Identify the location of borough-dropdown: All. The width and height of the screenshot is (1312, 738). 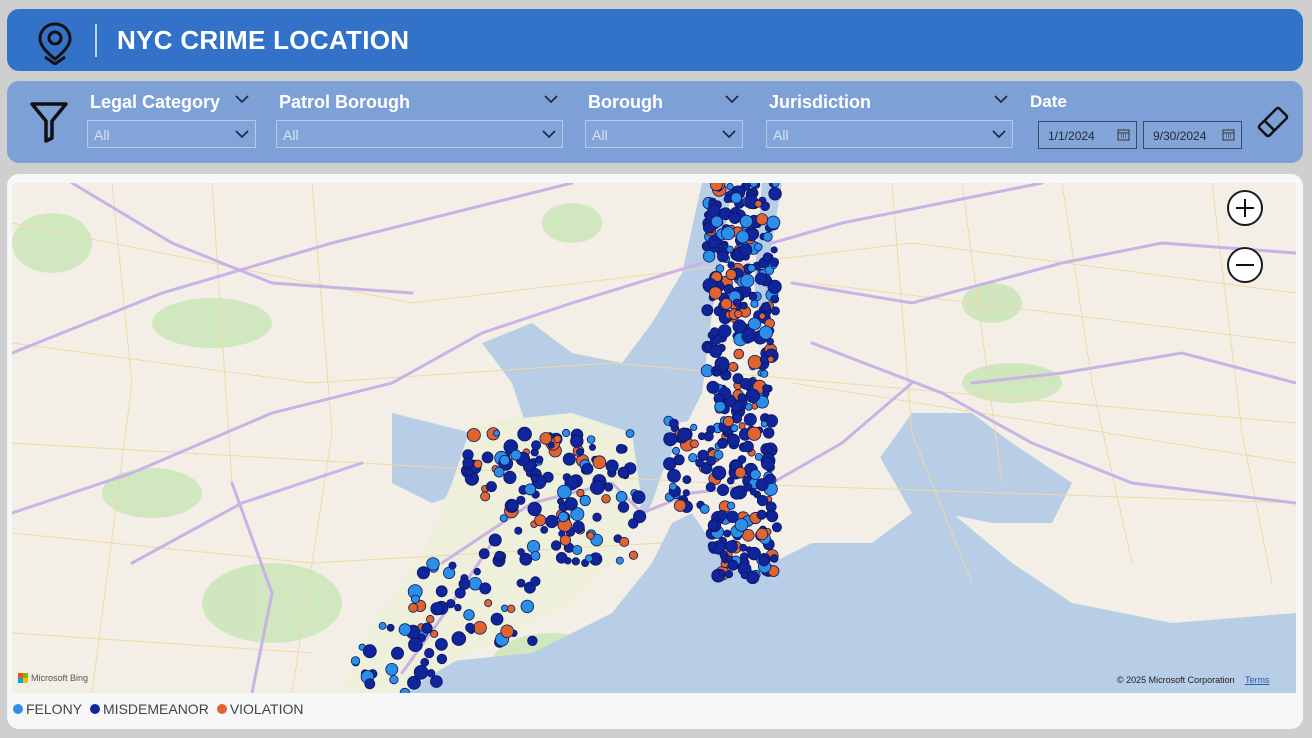
(664, 134).